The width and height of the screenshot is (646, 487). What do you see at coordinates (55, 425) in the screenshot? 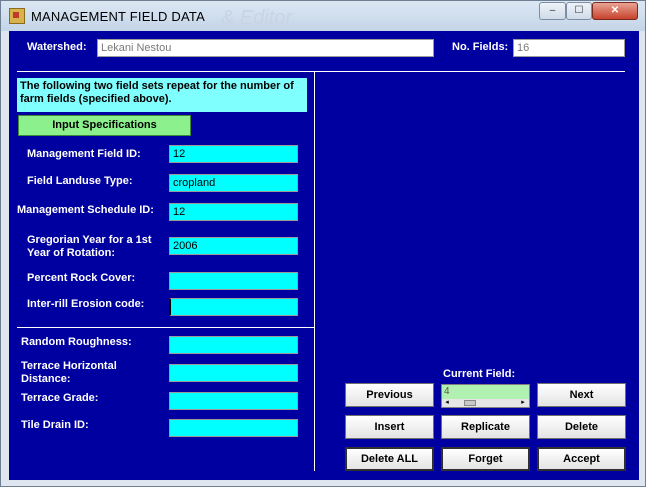
I see `tile-drain-id-label: Tile Drain ID:` at bounding box center [55, 425].